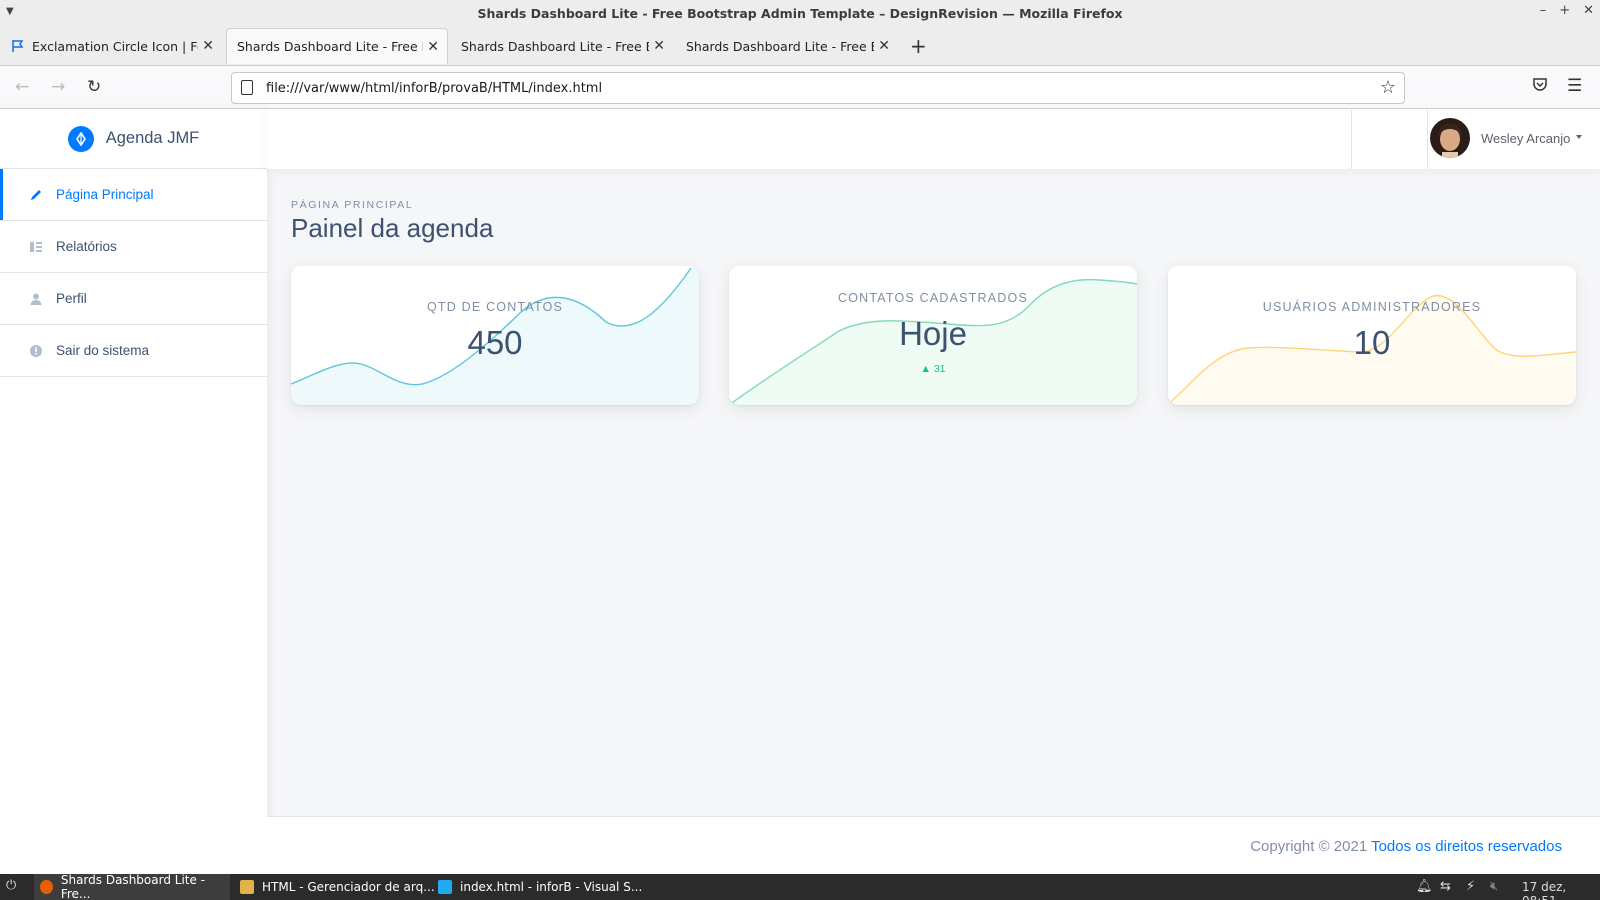  I want to click on sidebar-item-label: Perfil, so click(71, 298).